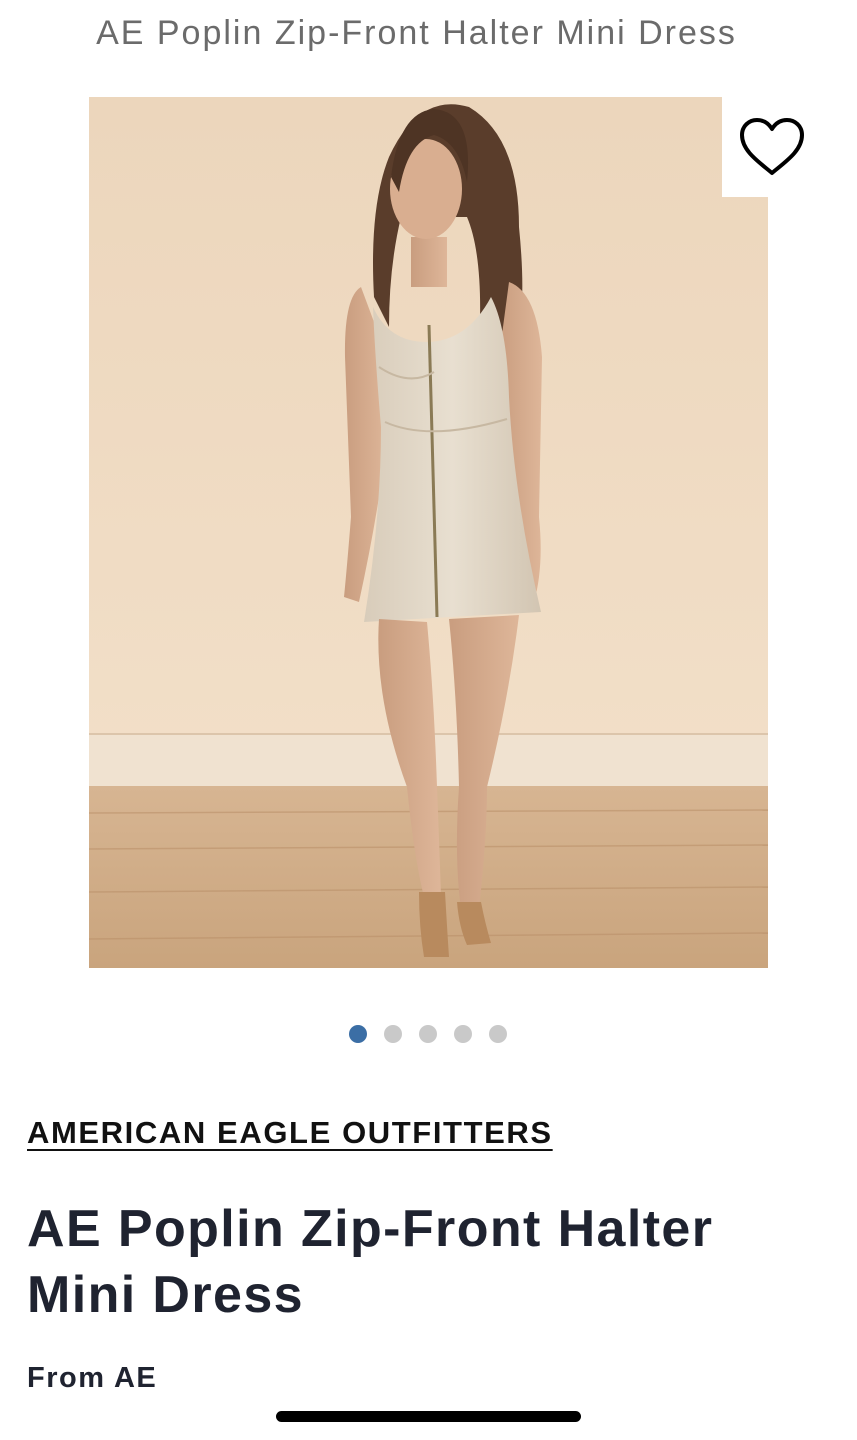 This screenshot has width=857, height=1440. What do you see at coordinates (92, 1378) in the screenshot?
I see `seller-label: From AE` at bounding box center [92, 1378].